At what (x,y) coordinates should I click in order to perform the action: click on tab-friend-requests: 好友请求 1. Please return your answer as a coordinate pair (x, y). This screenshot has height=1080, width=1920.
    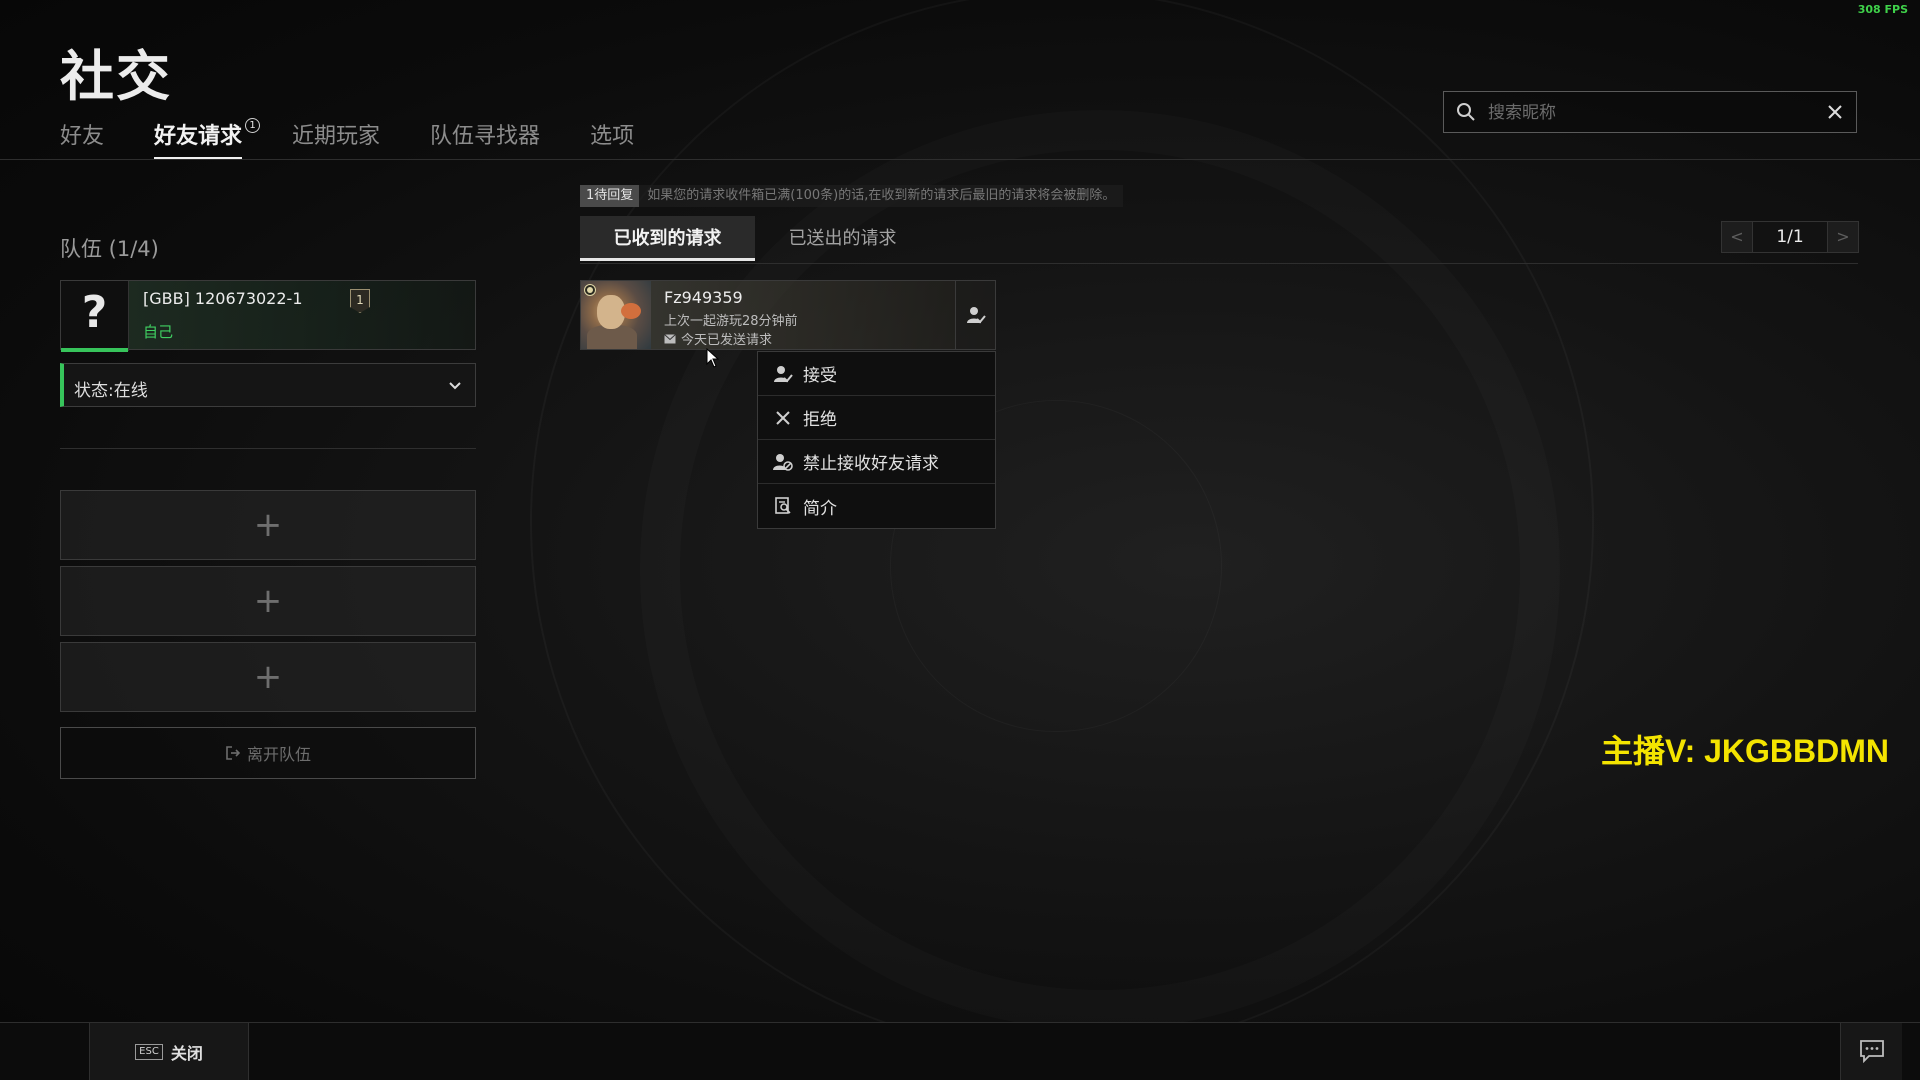
    Looking at the image, I should click on (207, 139).